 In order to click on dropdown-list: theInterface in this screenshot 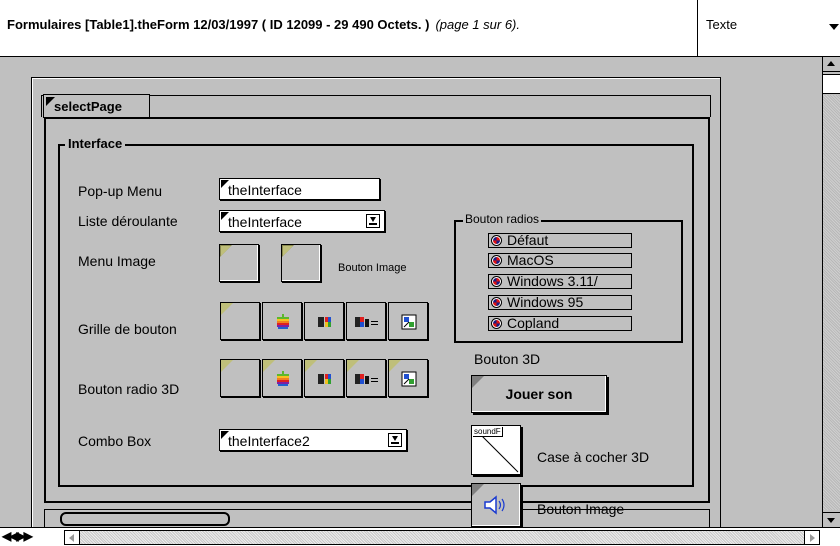, I will do `click(302, 221)`.